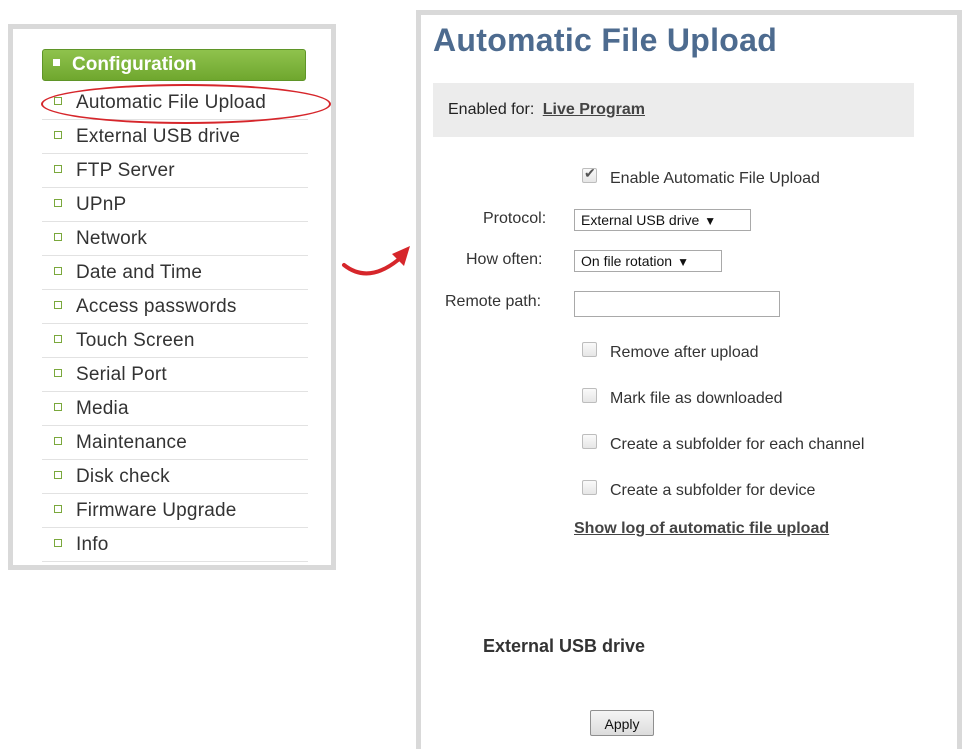 This screenshot has width=962, height=749. I want to click on how-often-label: How often:, so click(504, 259).